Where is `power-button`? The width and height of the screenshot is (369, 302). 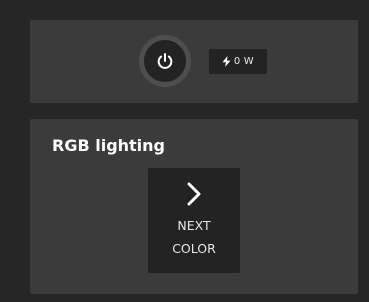
power-button is located at coordinates (165, 61).